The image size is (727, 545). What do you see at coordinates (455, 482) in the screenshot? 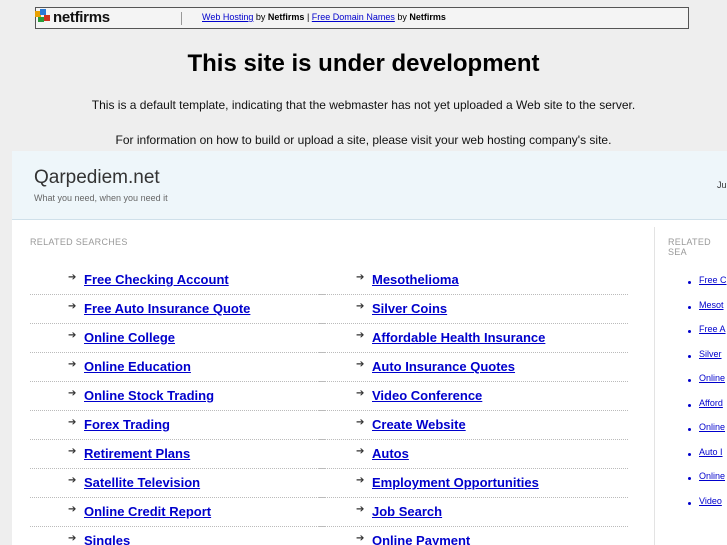
I see `related-search-link: Employment Opportunities` at bounding box center [455, 482].